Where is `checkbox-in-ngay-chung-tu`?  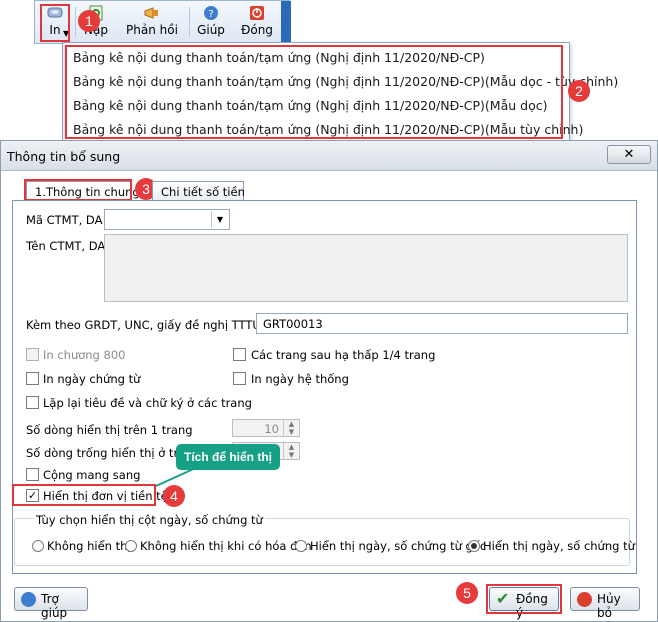 checkbox-in-ngay-chung-tu is located at coordinates (32, 378).